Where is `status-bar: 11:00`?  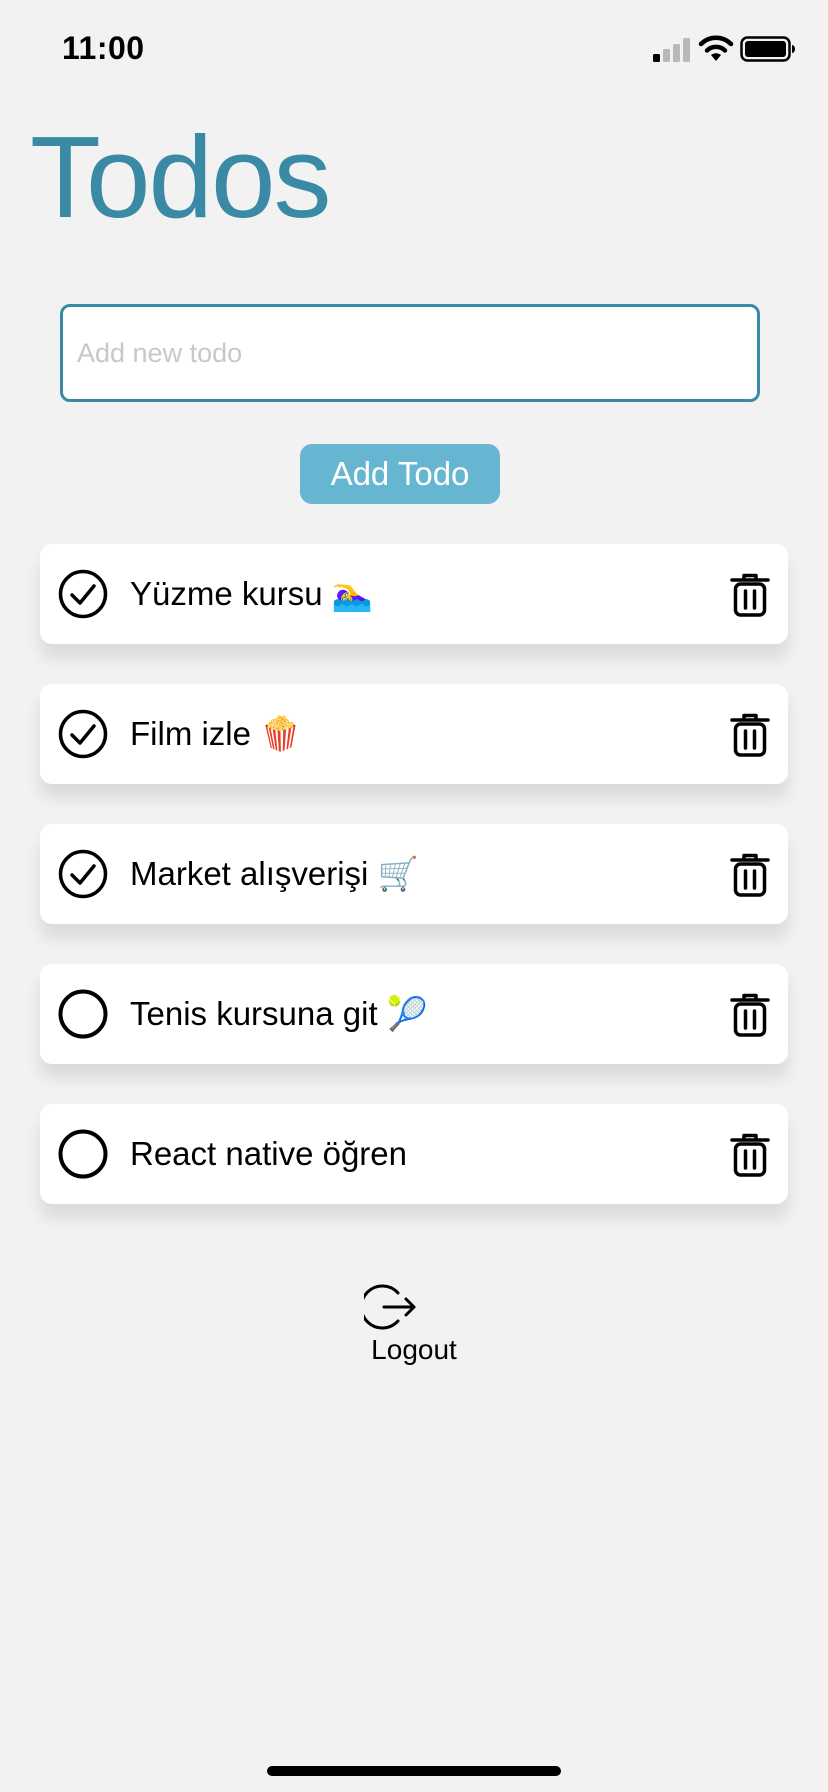
status-bar: 11:00 is located at coordinates (414, 50).